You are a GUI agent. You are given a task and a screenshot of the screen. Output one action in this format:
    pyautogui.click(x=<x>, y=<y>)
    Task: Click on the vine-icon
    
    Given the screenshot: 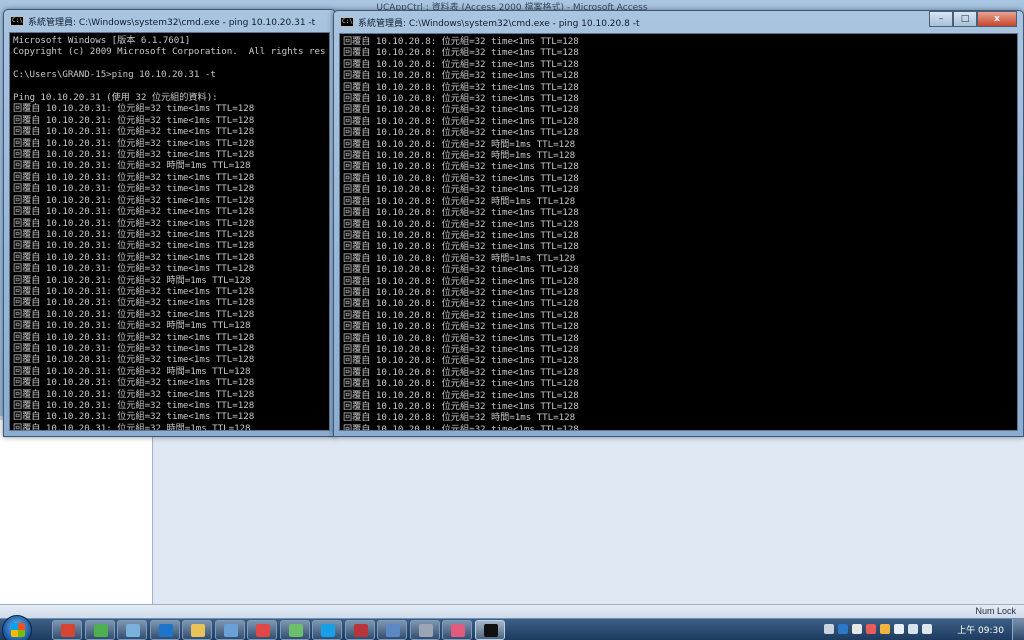 What is the action you would take?
    pyautogui.click(x=100, y=630)
    